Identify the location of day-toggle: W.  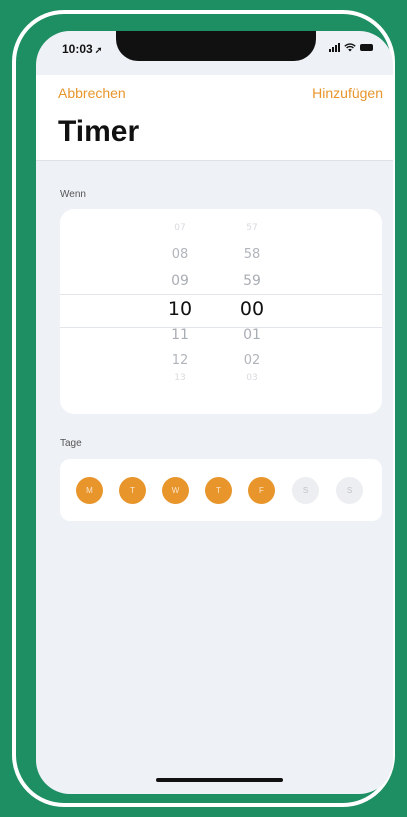
(175, 490).